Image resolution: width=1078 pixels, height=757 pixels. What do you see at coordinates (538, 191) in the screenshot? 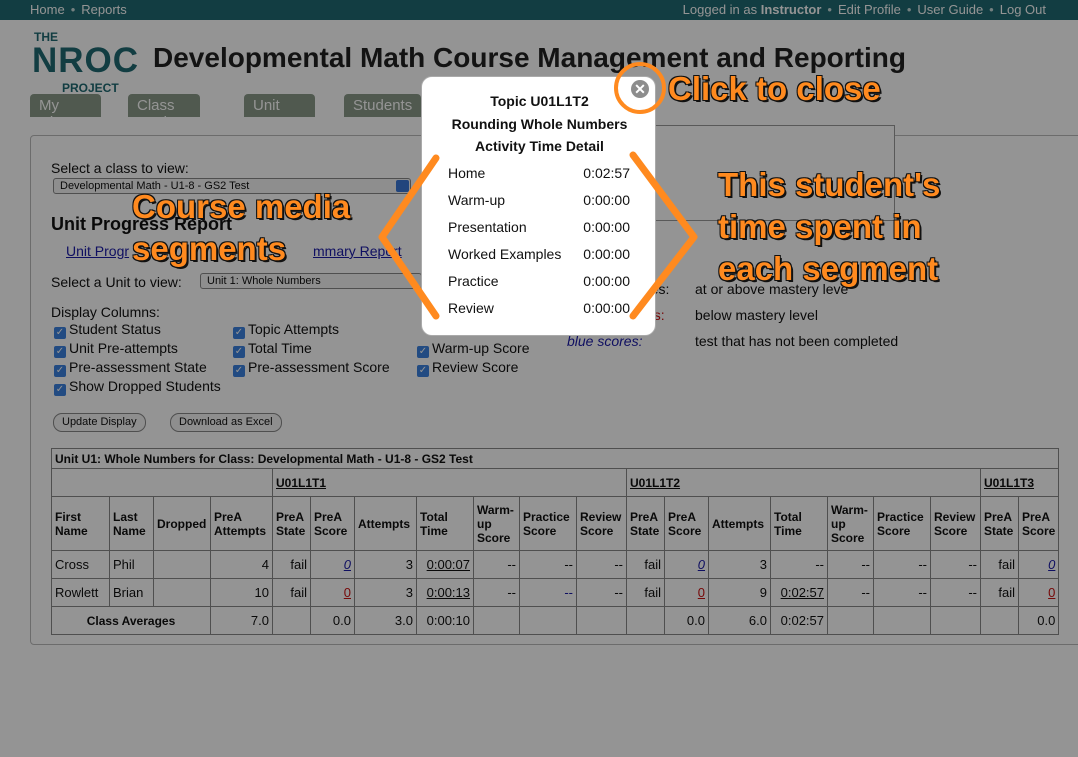
I see `annotation-graphics` at bounding box center [538, 191].